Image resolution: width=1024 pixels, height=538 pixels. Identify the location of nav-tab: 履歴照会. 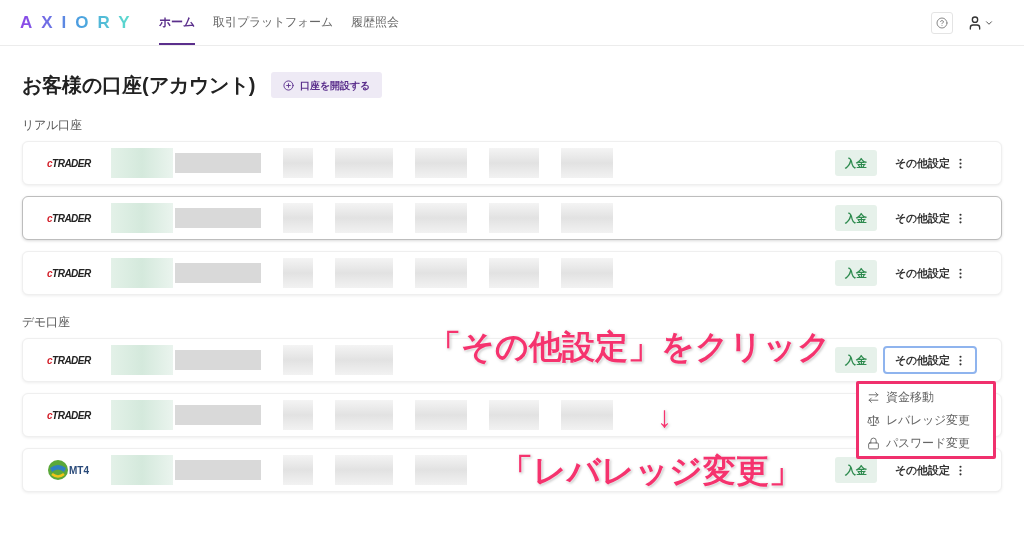
(374, 22).